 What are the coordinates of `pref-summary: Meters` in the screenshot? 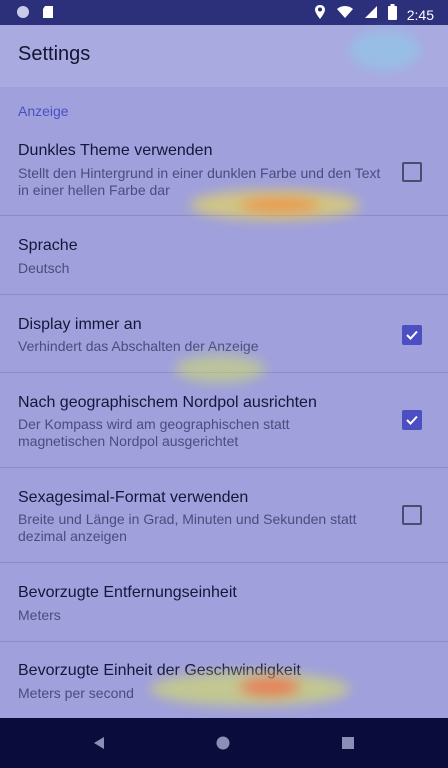 It's located at (39, 615).